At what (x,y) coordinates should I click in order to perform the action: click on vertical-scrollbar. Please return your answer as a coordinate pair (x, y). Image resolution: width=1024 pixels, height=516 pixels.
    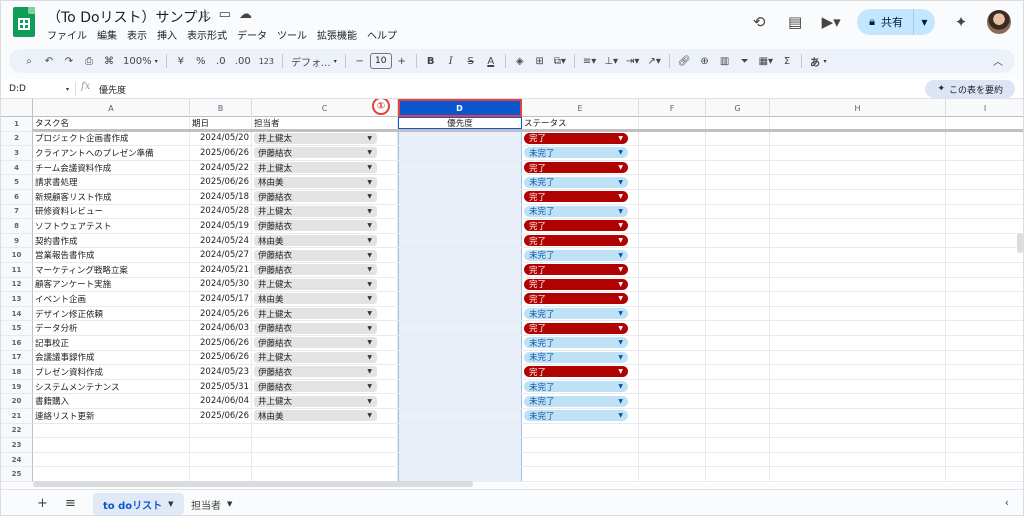
    Looking at the image, I should click on (1020, 243).